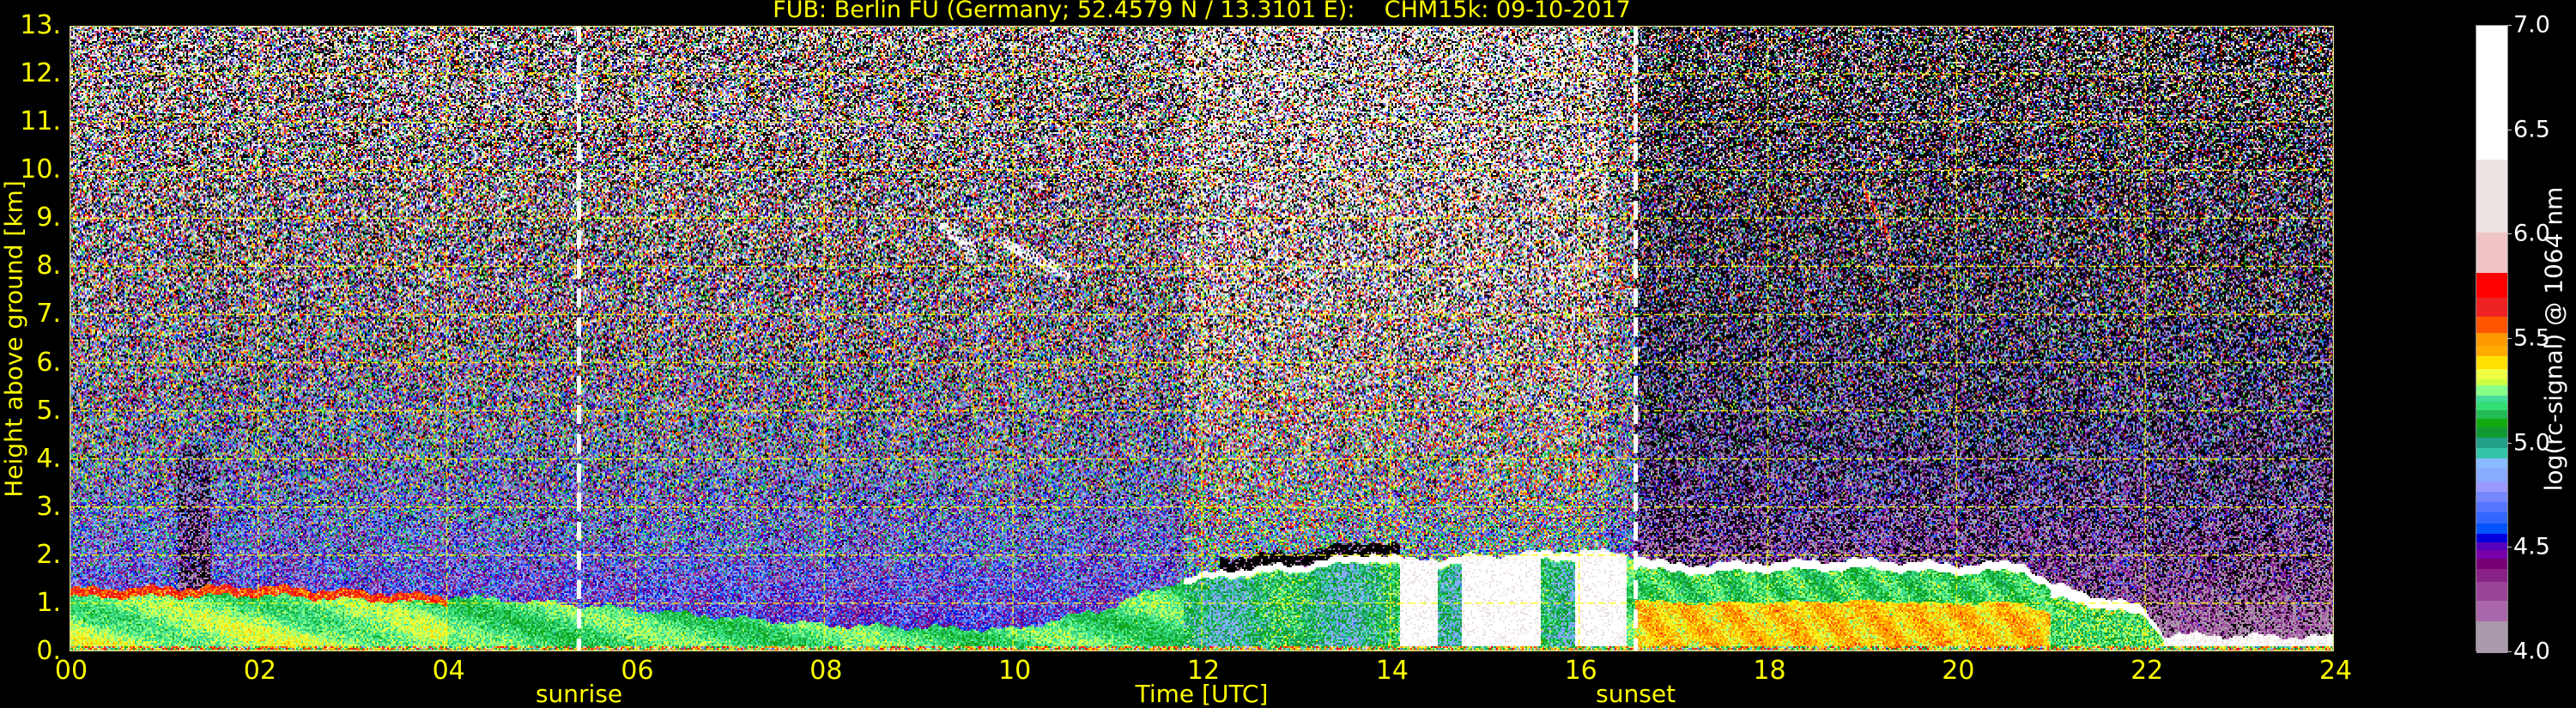 Image resolution: width=2576 pixels, height=708 pixels. What do you see at coordinates (48, 314) in the screenshot?
I see `y-tick-label: 7.` at bounding box center [48, 314].